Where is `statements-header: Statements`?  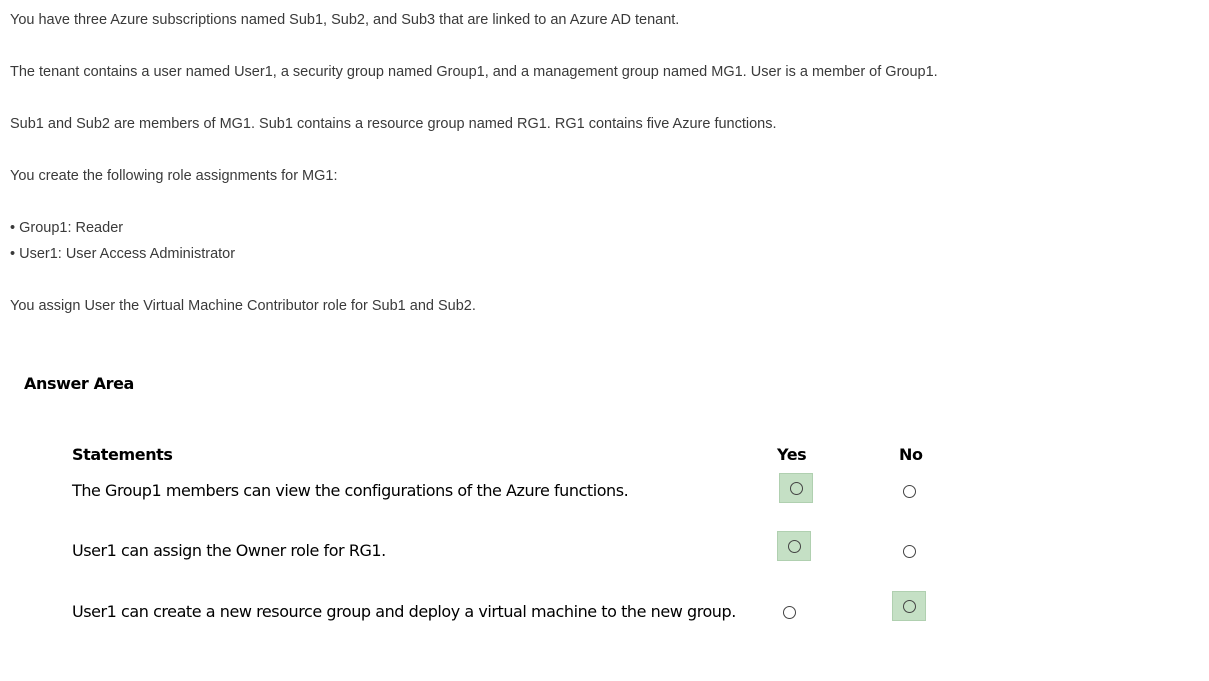
statements-header: Statements is located at coordinates (122, 454).